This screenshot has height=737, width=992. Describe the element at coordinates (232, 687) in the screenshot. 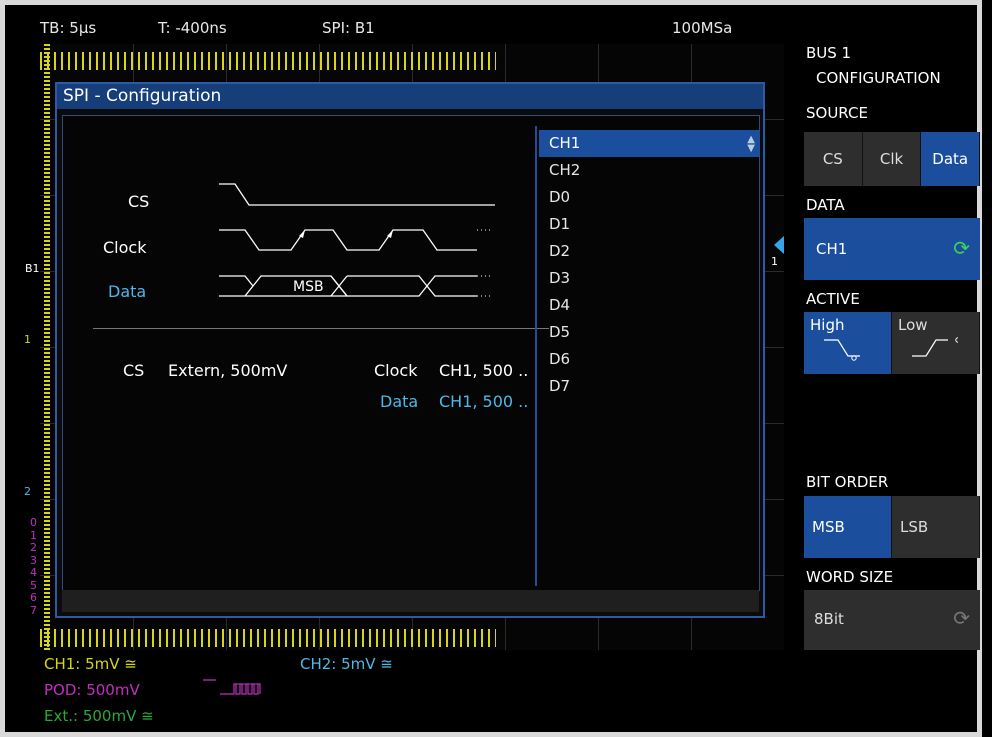

I see `pod-activity-icon` at that location.